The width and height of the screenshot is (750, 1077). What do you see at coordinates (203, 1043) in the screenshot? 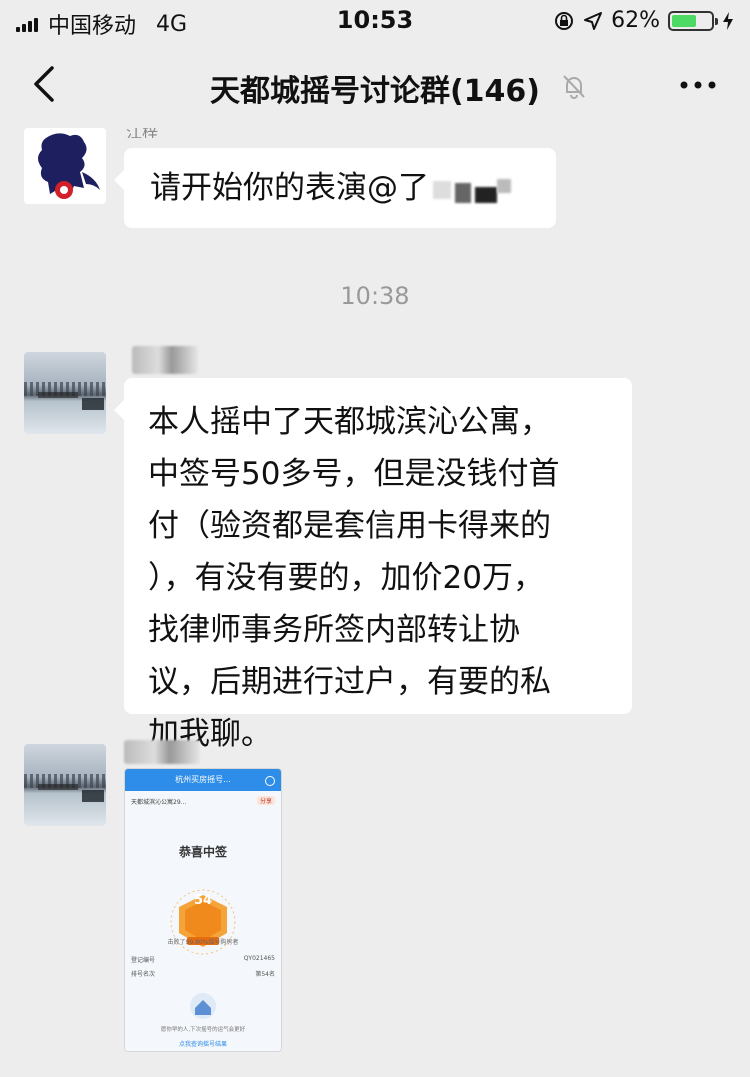
I see `query-link: 点我查询摇号结果` at bounding box center [203, 1043].